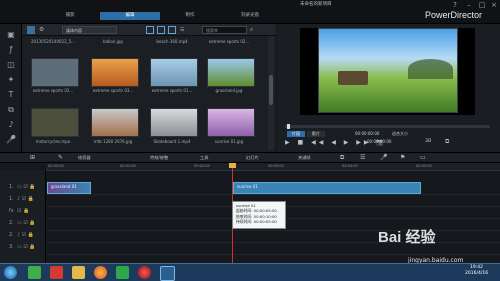 This screenshot has width=500, height=281. What do you see at coordinates (250, 16) in the screenshot?
I see `menu-burn: 刻录光盘` at bounding box center [250, 16].